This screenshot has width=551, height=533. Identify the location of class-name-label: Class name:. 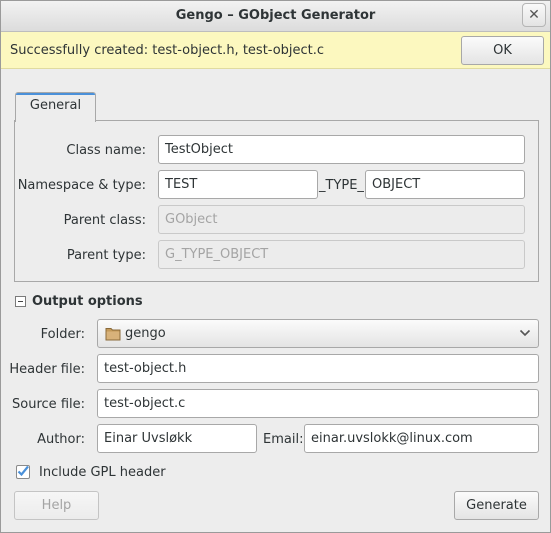
(106, 150).